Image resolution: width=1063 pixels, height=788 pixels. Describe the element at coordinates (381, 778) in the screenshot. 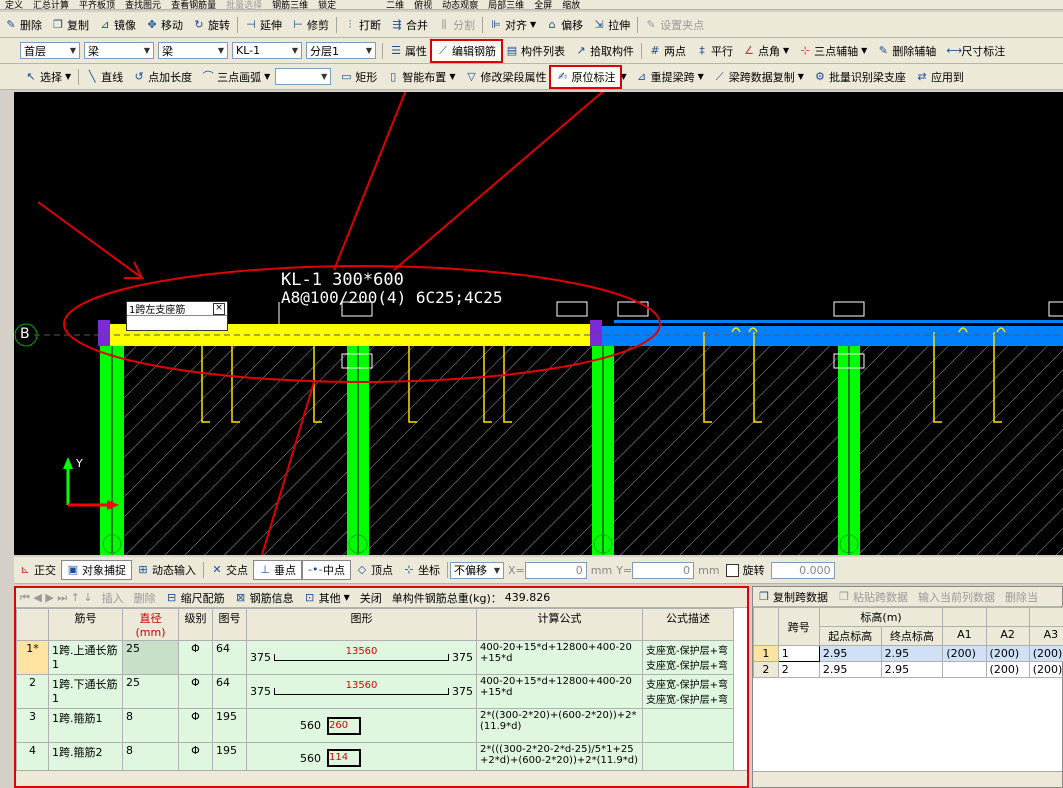

I see `rebar-table-hscroll` at that location.